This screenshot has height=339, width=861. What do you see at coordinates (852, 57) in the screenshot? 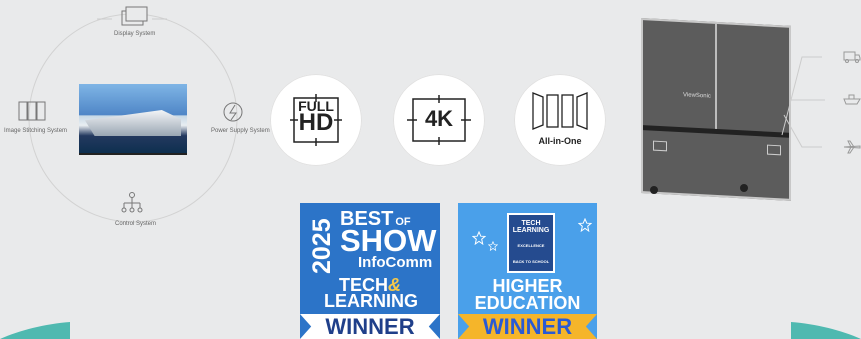
I see `truck-icon` at bounding box center [852, 57].